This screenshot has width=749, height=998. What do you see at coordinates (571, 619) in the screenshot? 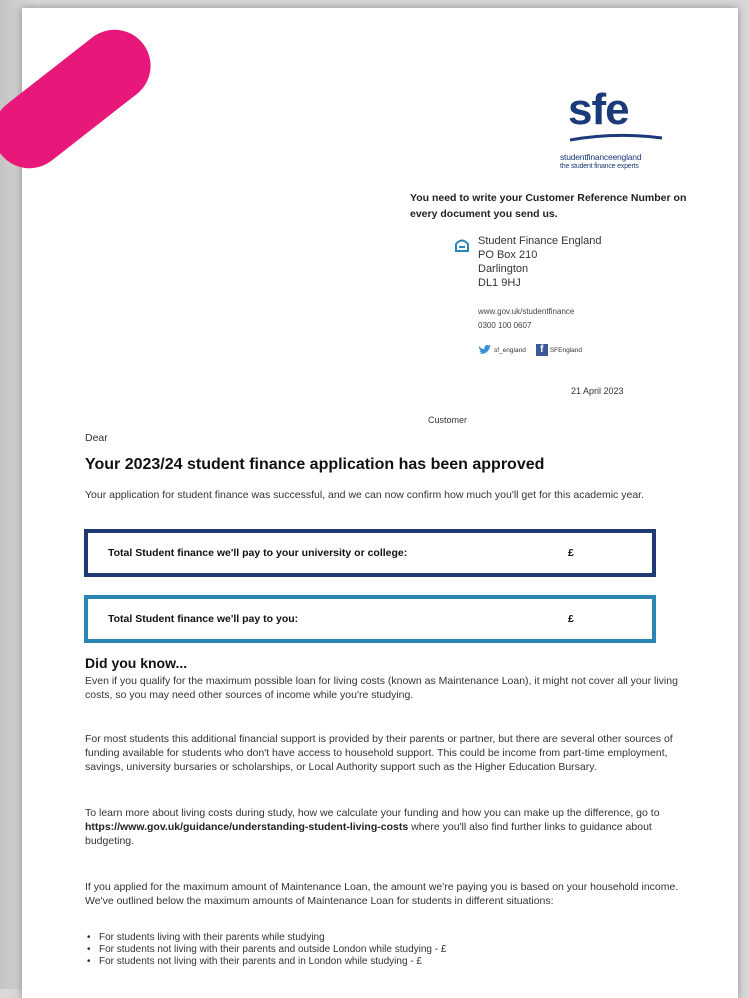
I see `student-total-amount: £` at bounding box center [571, 619].